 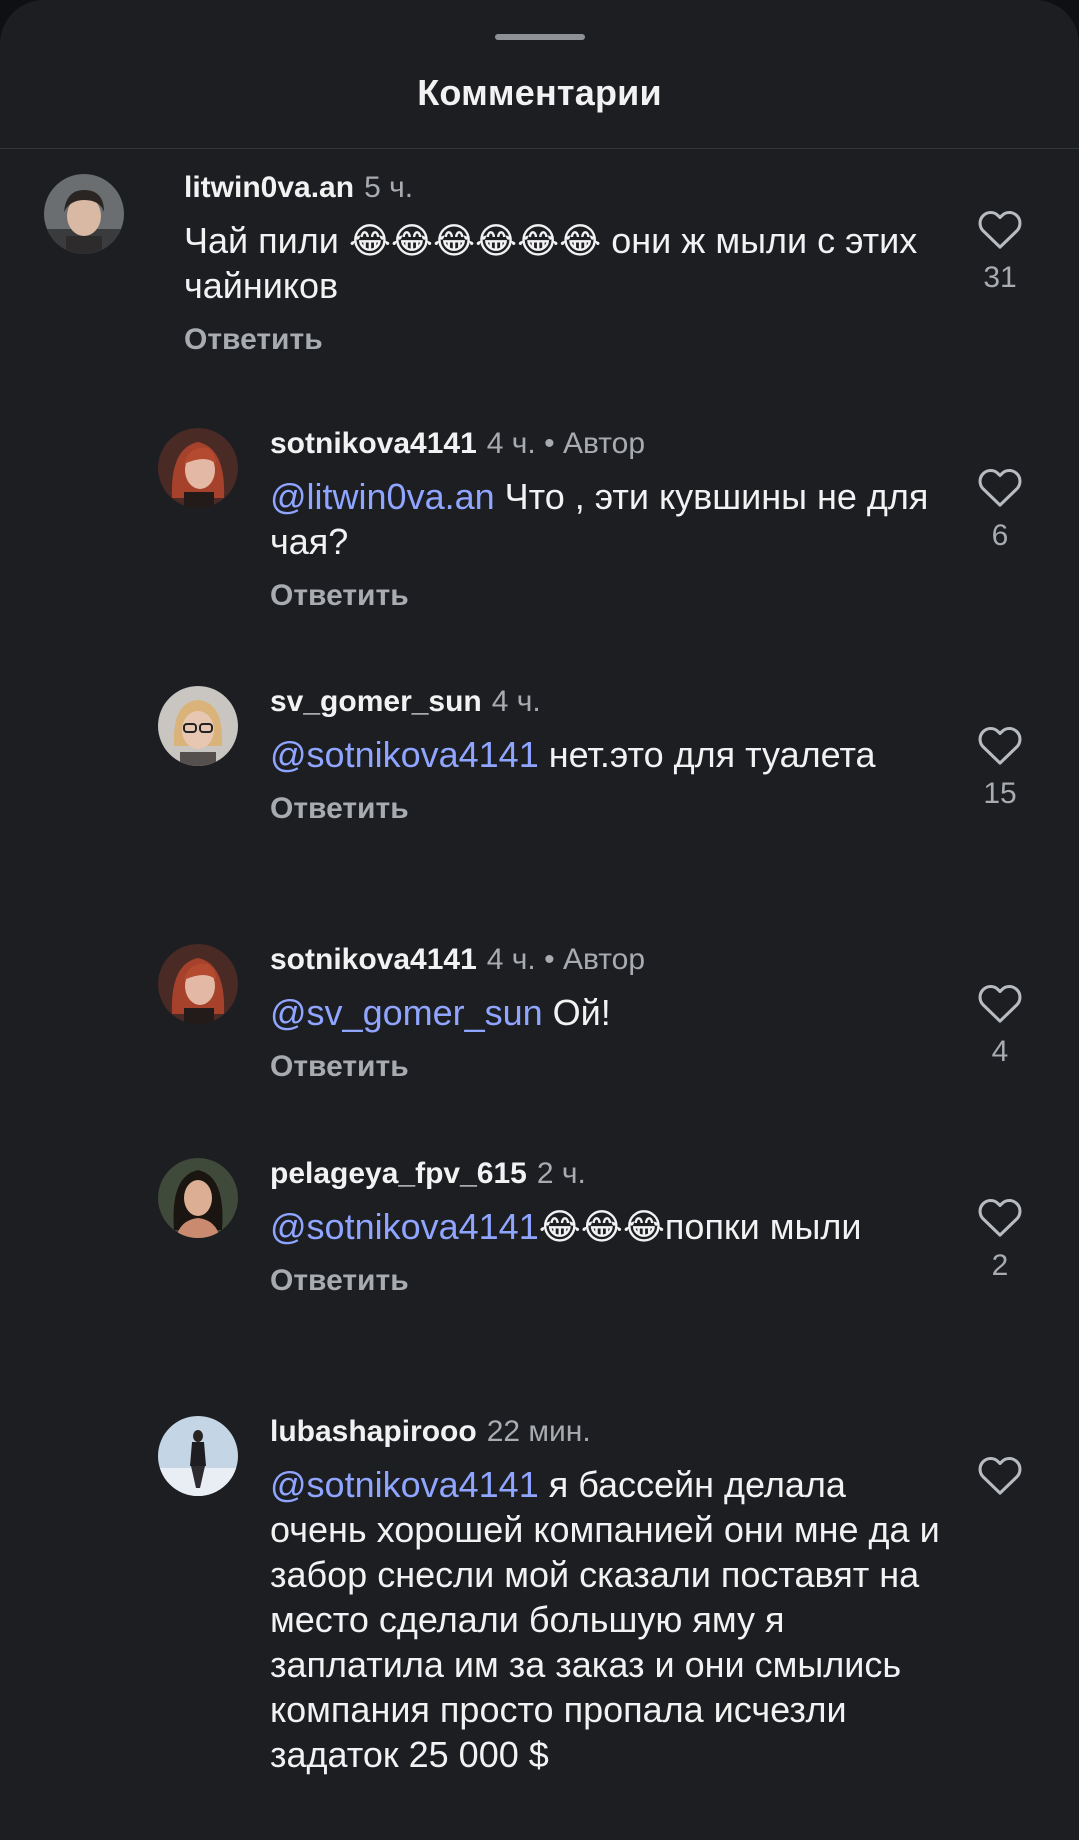 What do you see at coordinates (1000, 768) in the screenshot?
I see `like-control: 15` at bounding box center [1000, 768].